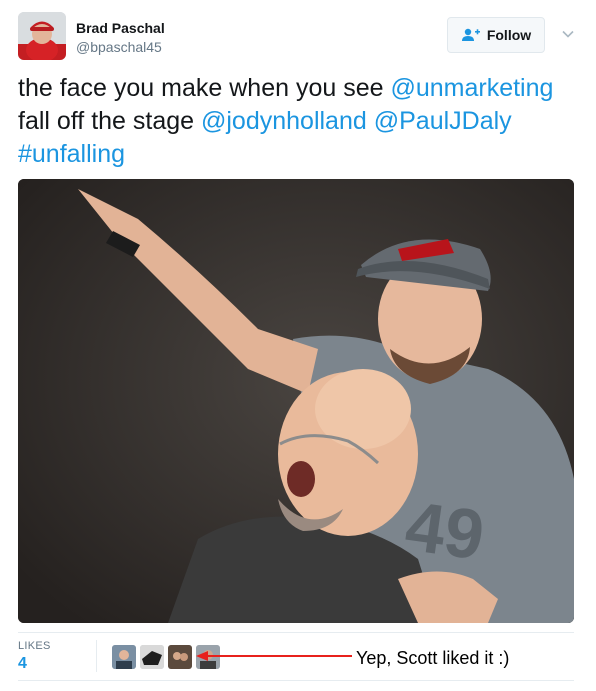 The image size is (596, 691). What do you see at coordinates (443, 121) in the screenshot?
I see `mention-link-pauljdaly: @PaulJDaly` at bounding box center [443, 121].